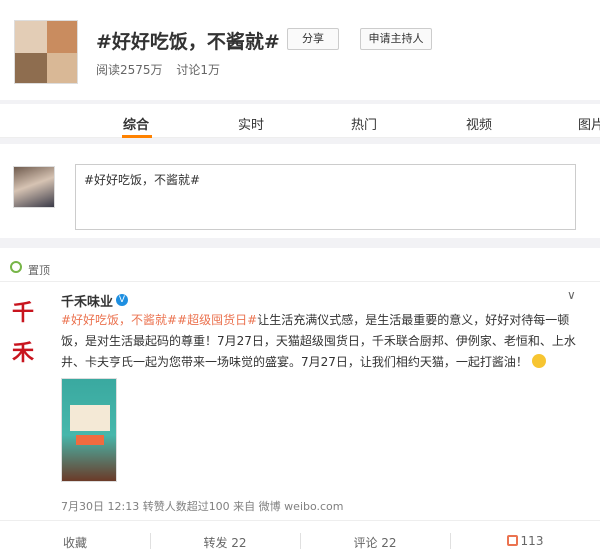 The height and width of the screenshot is (560, 600). Describe the element at coordinates (375, 542) in the screenshot. I see `comment-button: 评论 22` at that location.